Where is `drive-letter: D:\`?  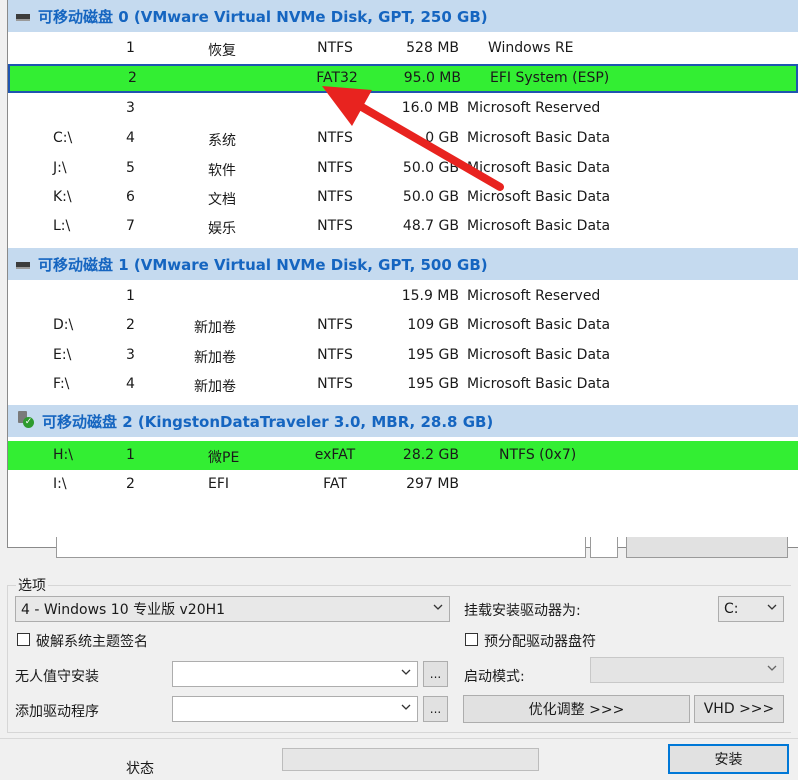
drive-letter: D:\ is located at coordinates (63, 325).